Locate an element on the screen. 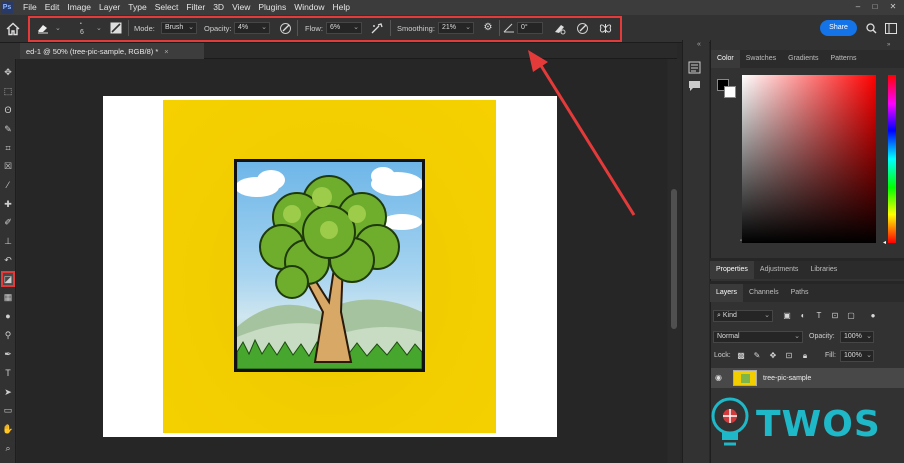 The height and width of the screenshot is (463, 904). eyedropper-tool-icon: ⁄ is located at coordinates (8, 185).